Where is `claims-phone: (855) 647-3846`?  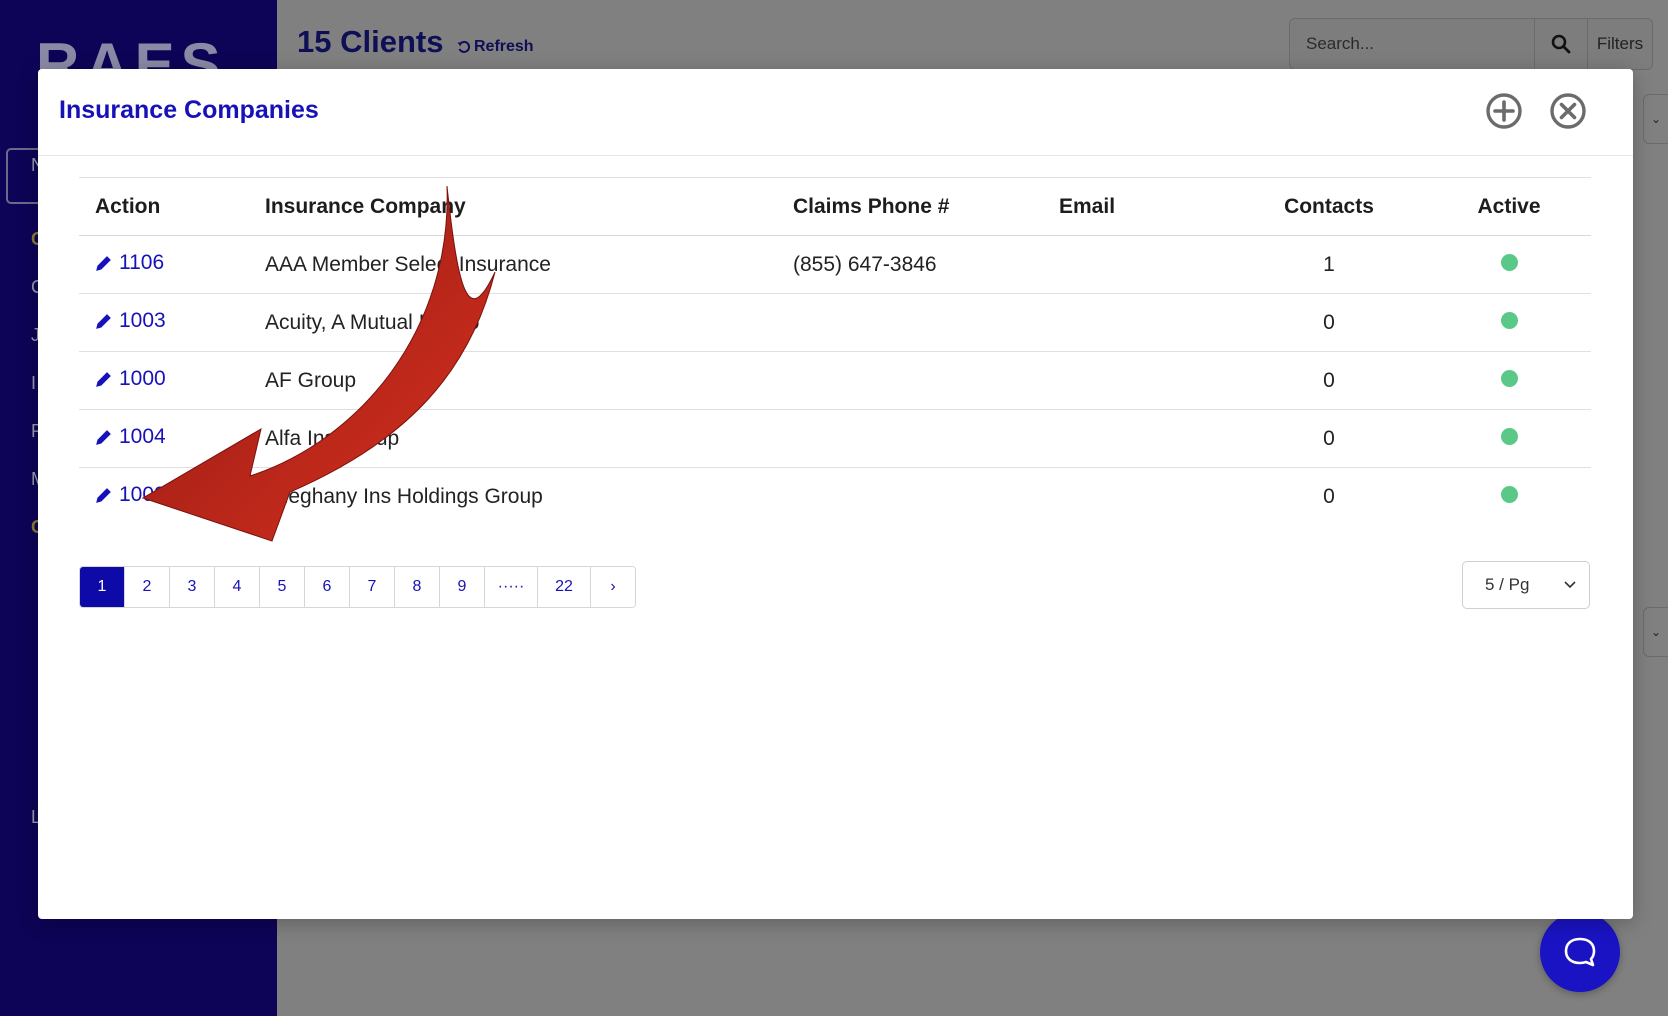 claims-phone: (855) 647-3846 is located at coordinates (910, 264).